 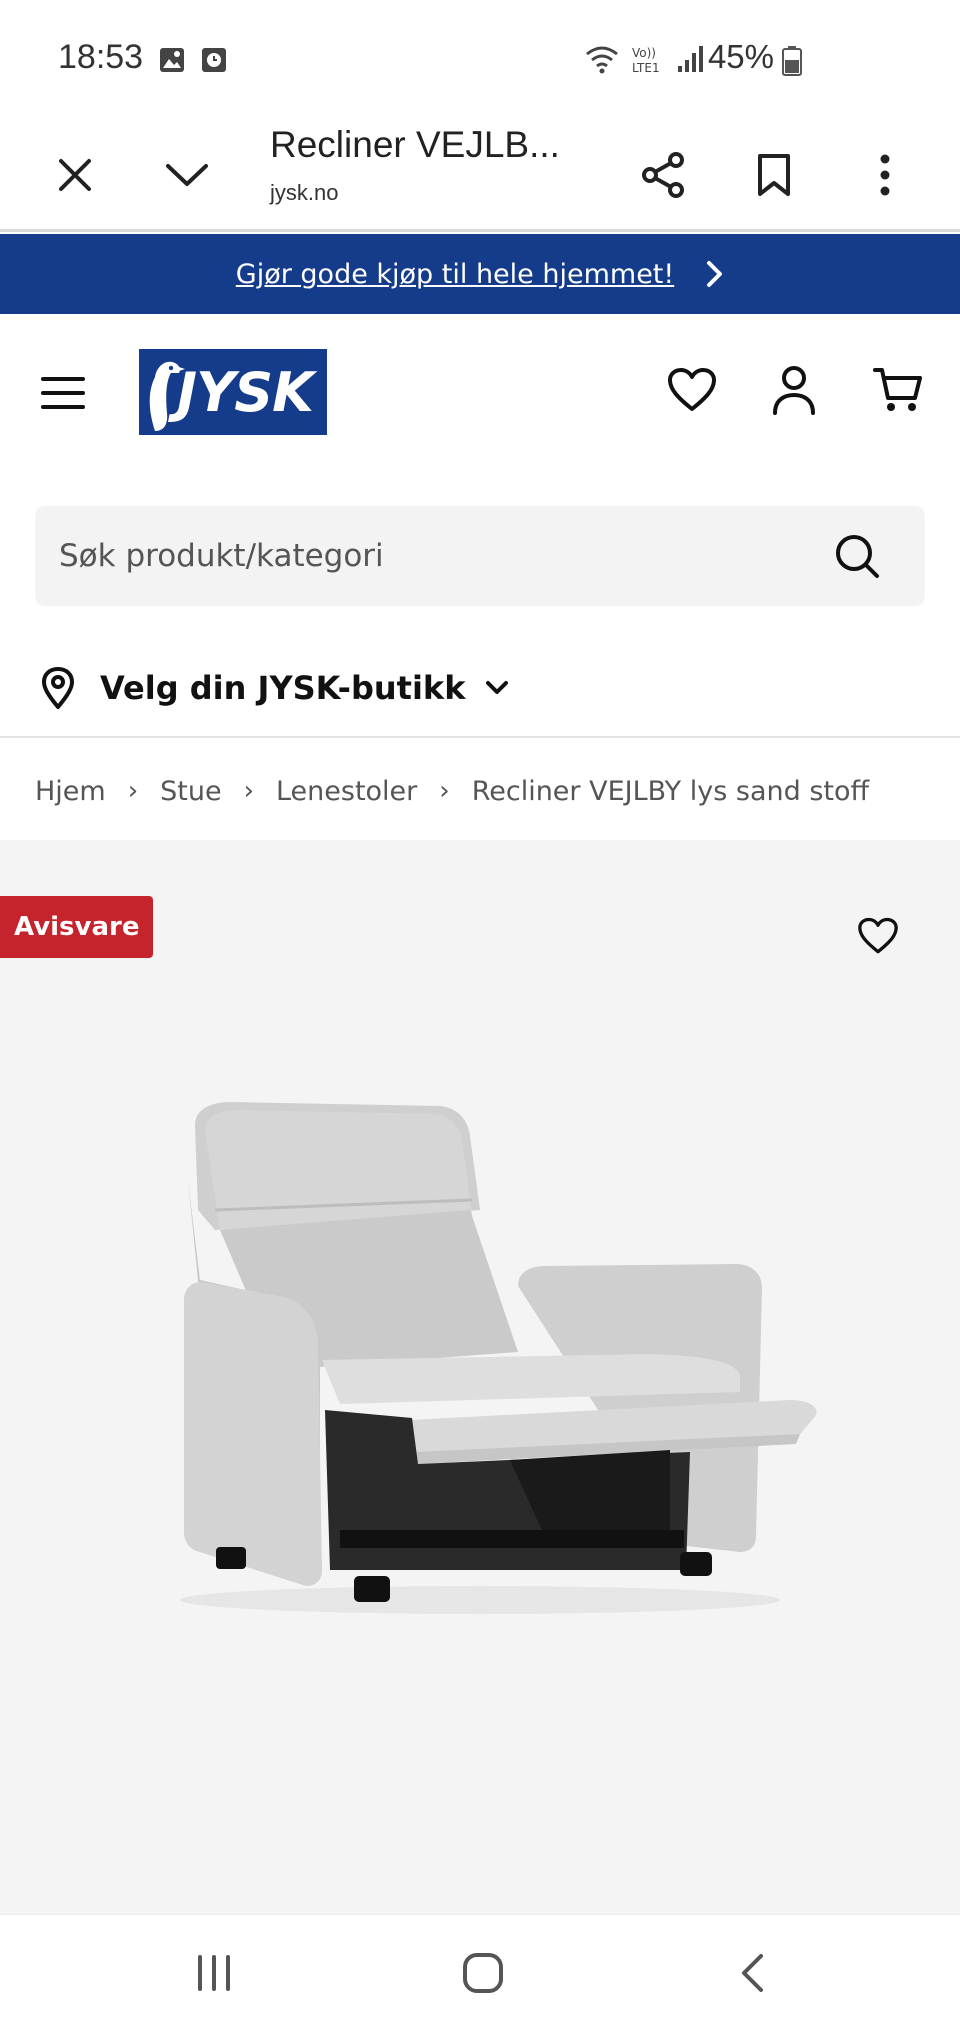 I want to click on wifi-icon, so click(x=602, y=60).